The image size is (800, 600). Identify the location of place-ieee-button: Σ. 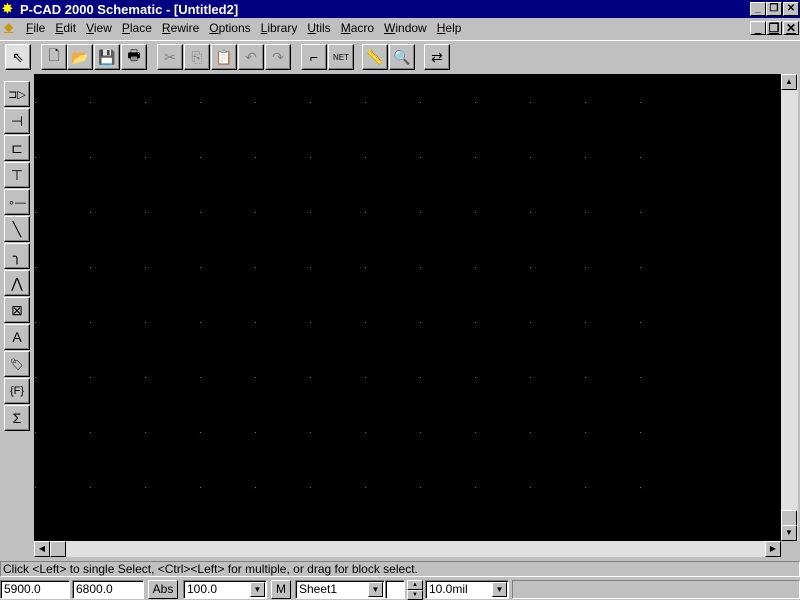
(17, 418).